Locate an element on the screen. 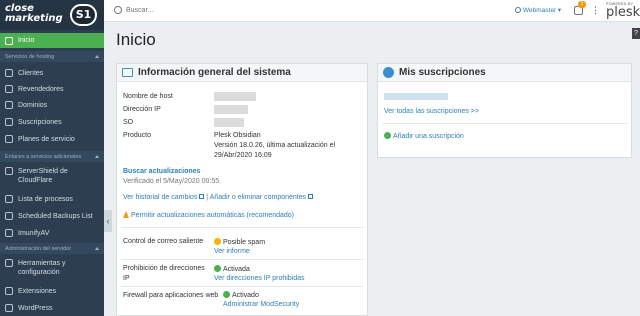  sidebar-item-label: Planes de servicio is located at coordinates (46, 139).